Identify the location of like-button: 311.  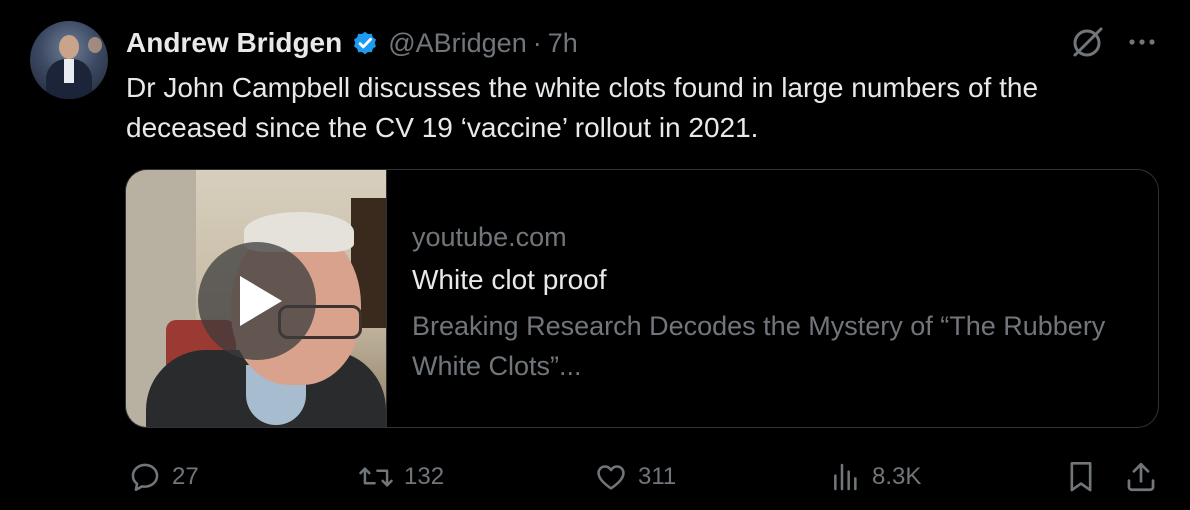
(635, 477).